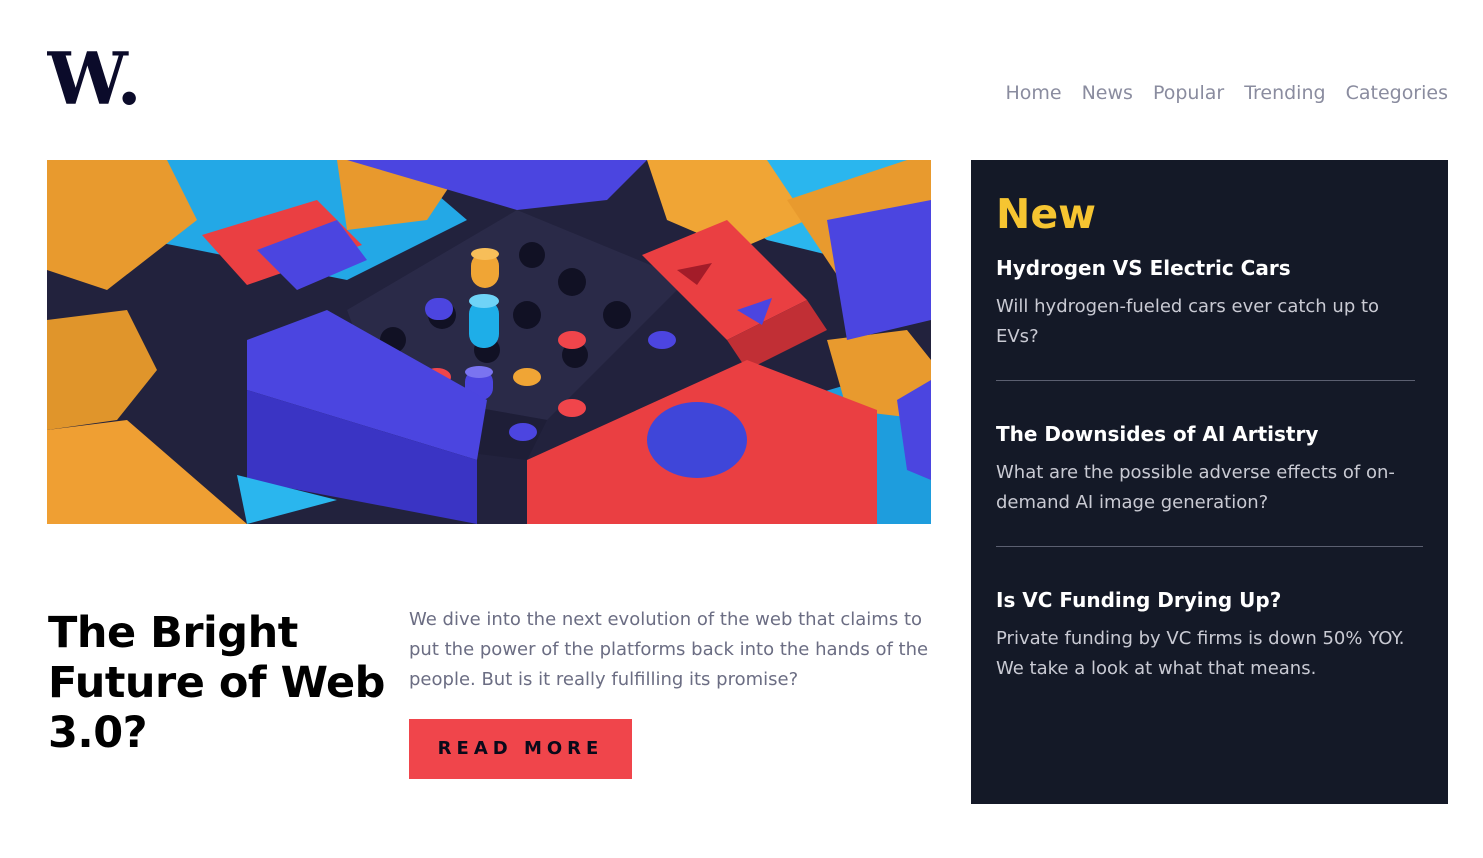 The width and height of the screenshot is (1483, 858). Describe the element at coordinates (216, 683) in the screenshot. I see `hero-headline: The Bright Future of Web 3.0?` at that location.